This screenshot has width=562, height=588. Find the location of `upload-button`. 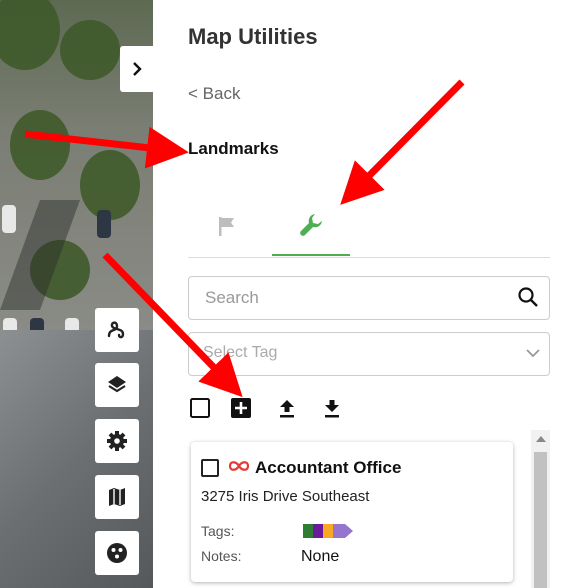

upload-button is located at coordinates (287, 408).